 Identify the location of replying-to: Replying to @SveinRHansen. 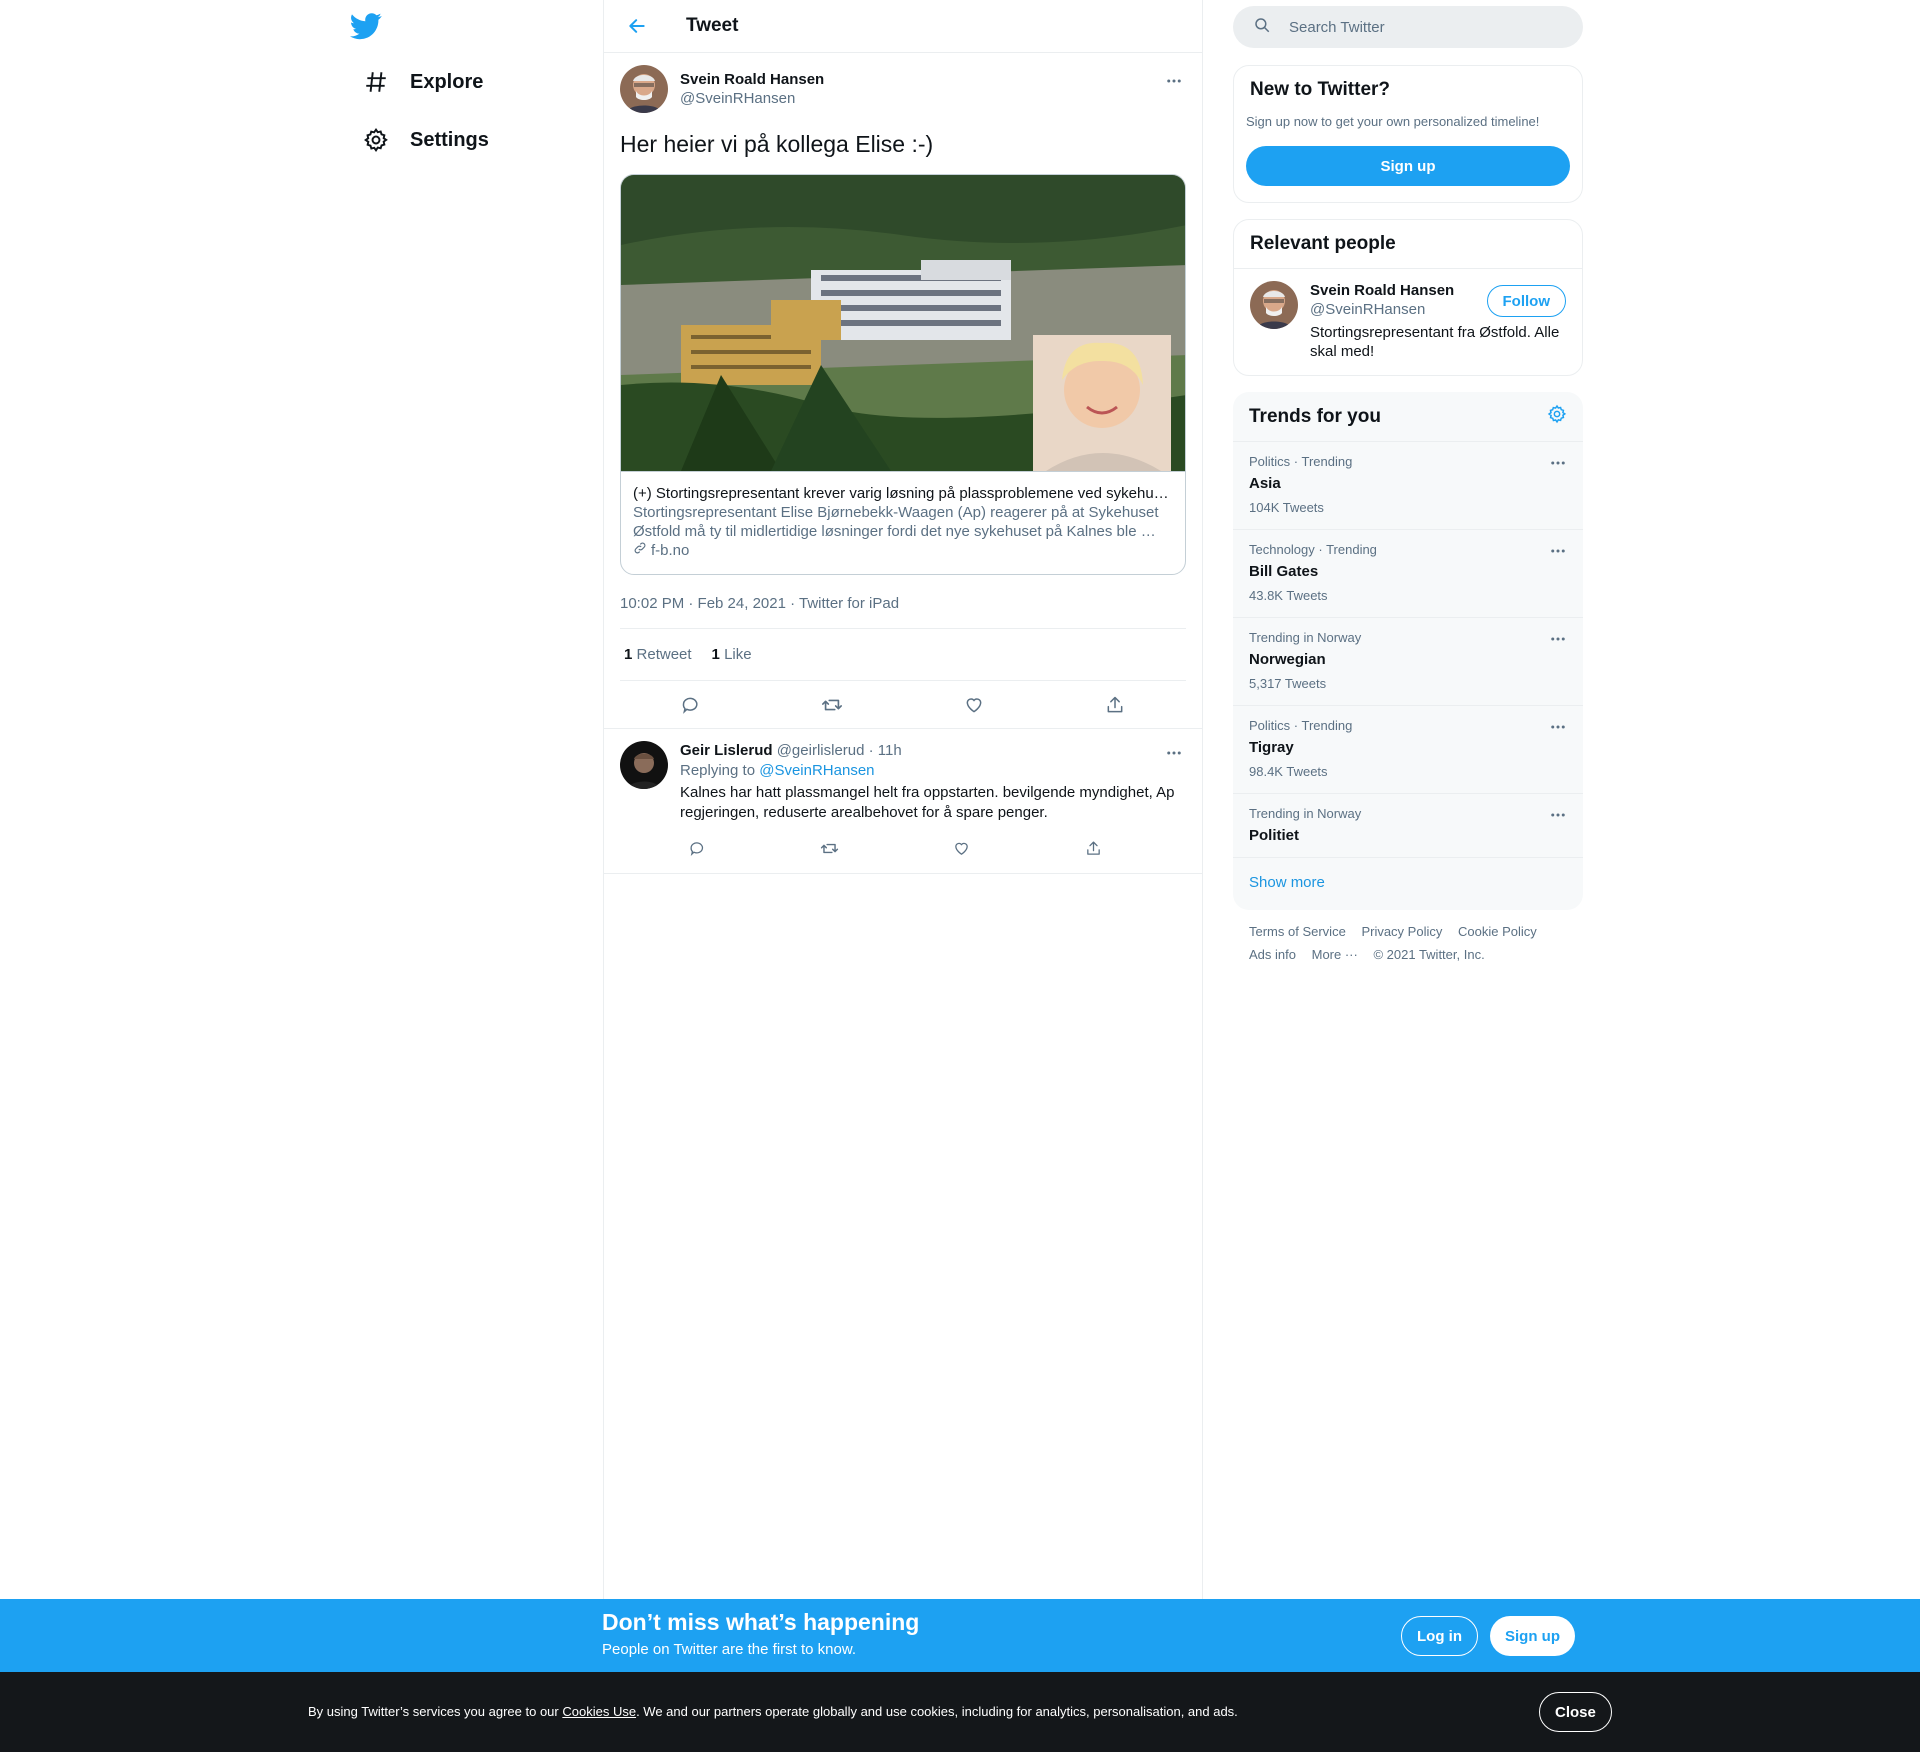
(777, 770).